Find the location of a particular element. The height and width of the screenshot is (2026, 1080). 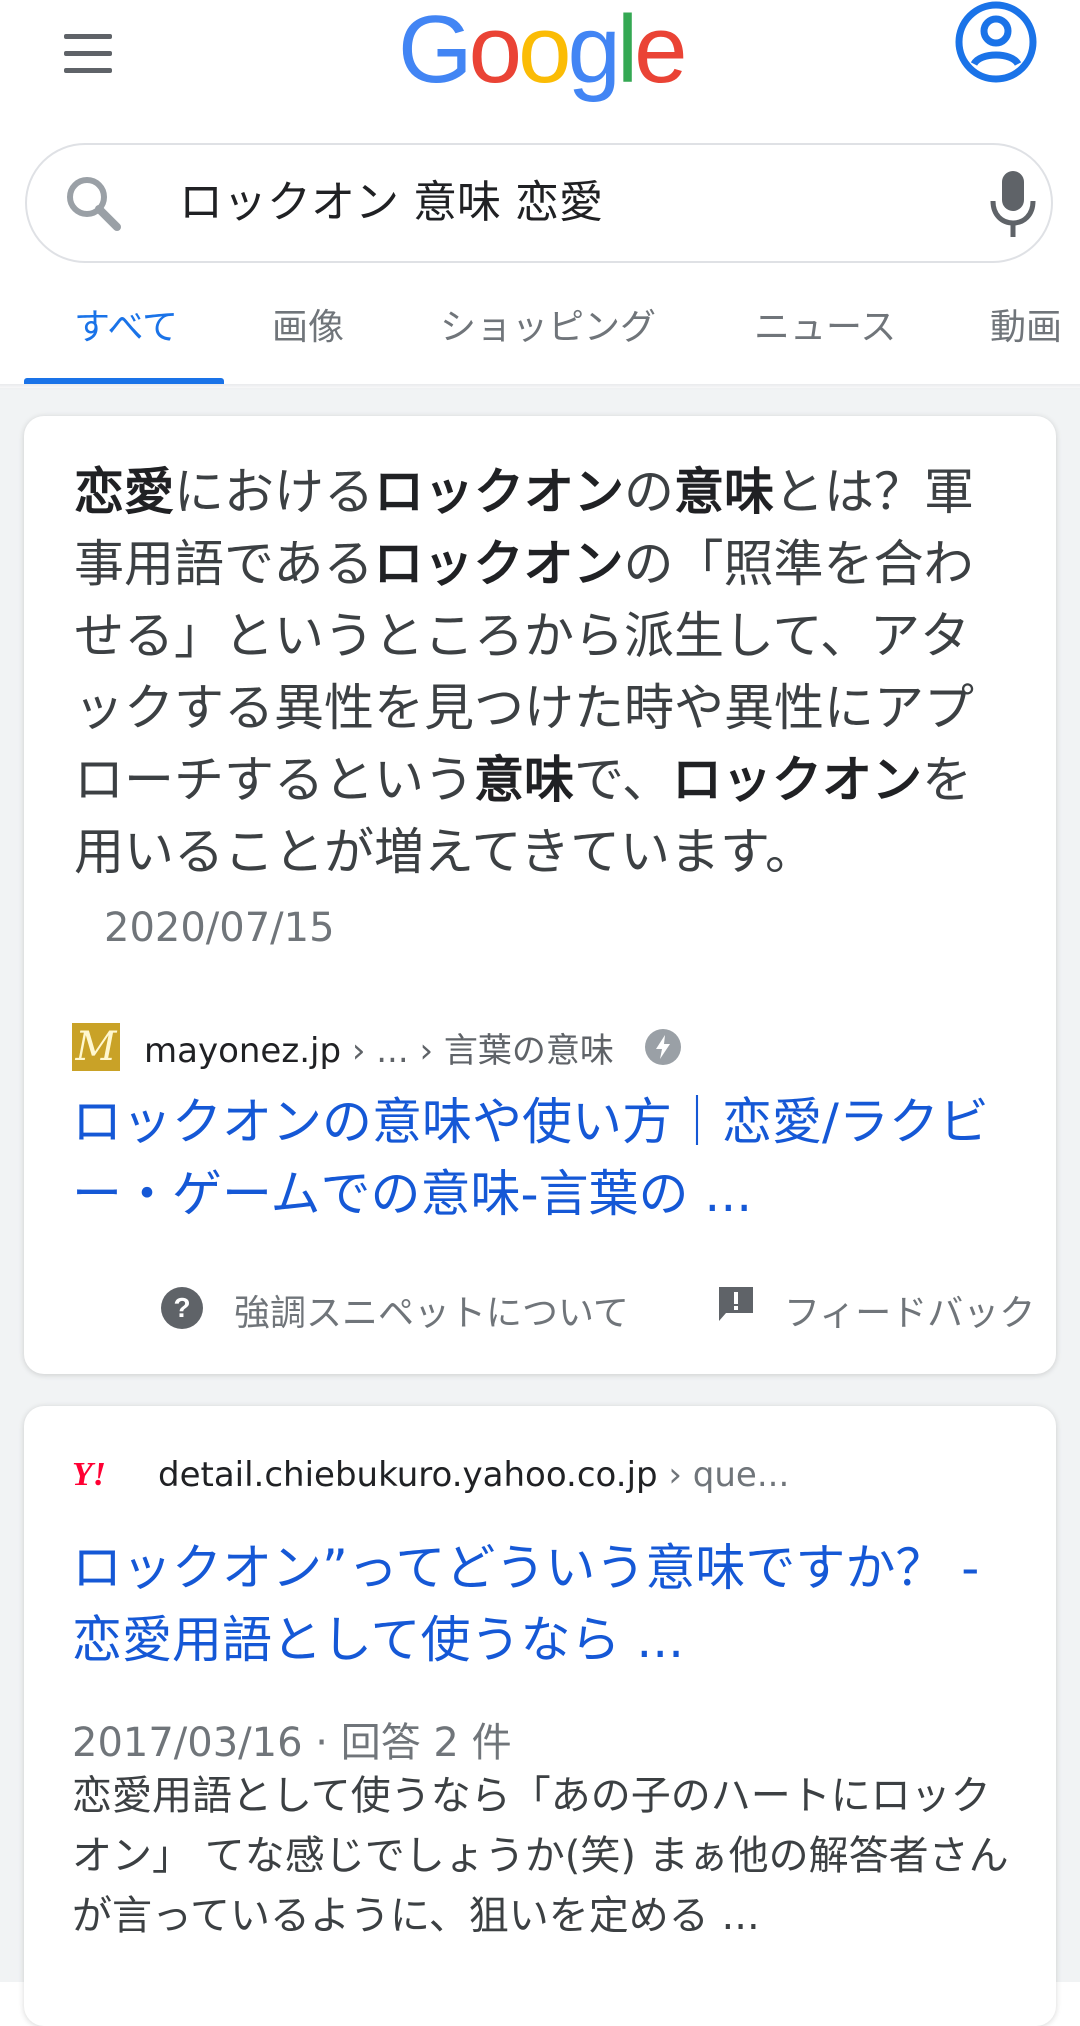

search-icon is located at coordinates (93, 203).